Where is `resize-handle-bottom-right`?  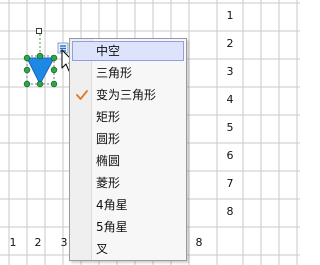 resize-handle-bottom-right is located at coordinates (54, 84).